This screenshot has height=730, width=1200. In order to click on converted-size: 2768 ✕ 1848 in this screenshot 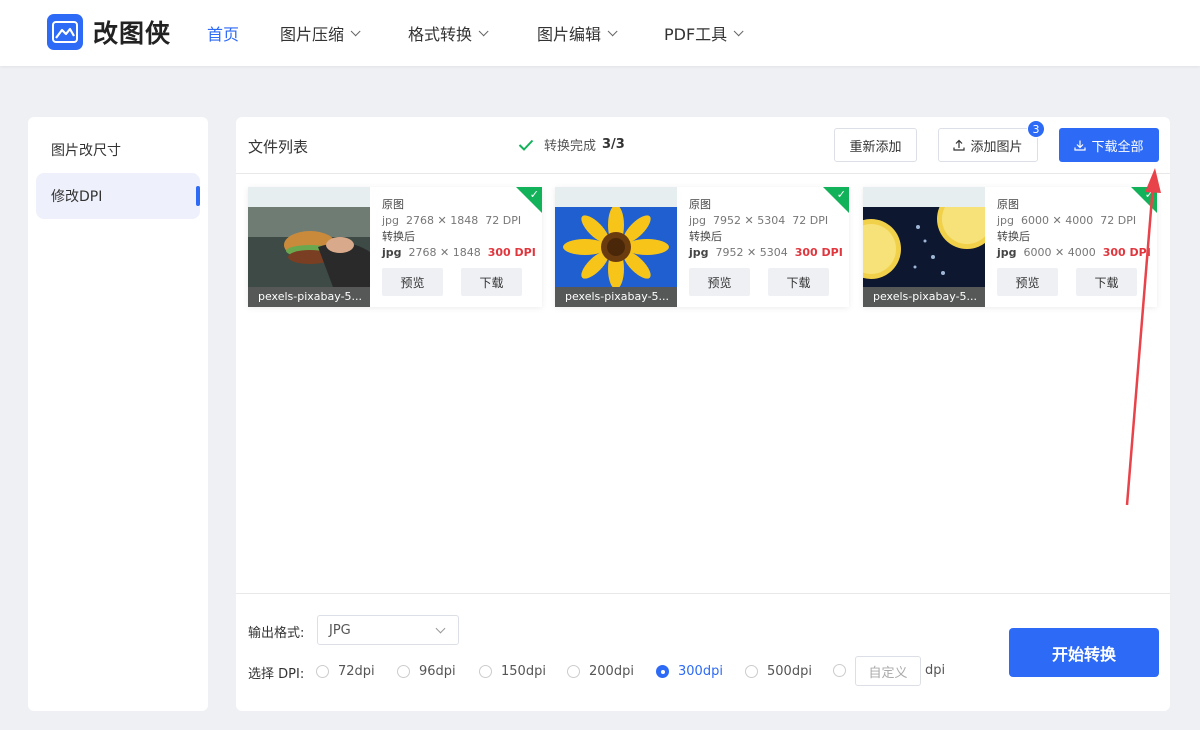, I will do `click(444, 252)`.